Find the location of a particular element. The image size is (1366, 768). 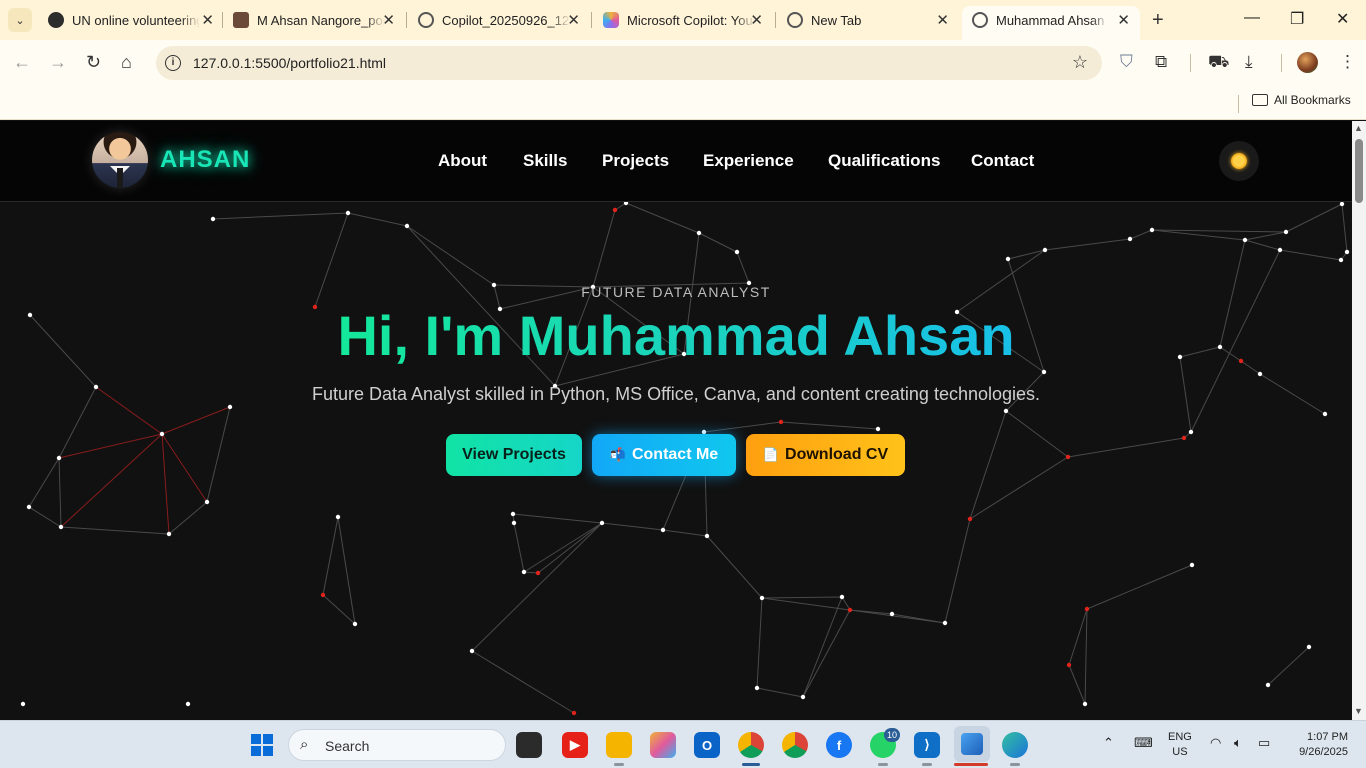

download-cv-button: 📄 Download CV is located at coordinates (825, 455).